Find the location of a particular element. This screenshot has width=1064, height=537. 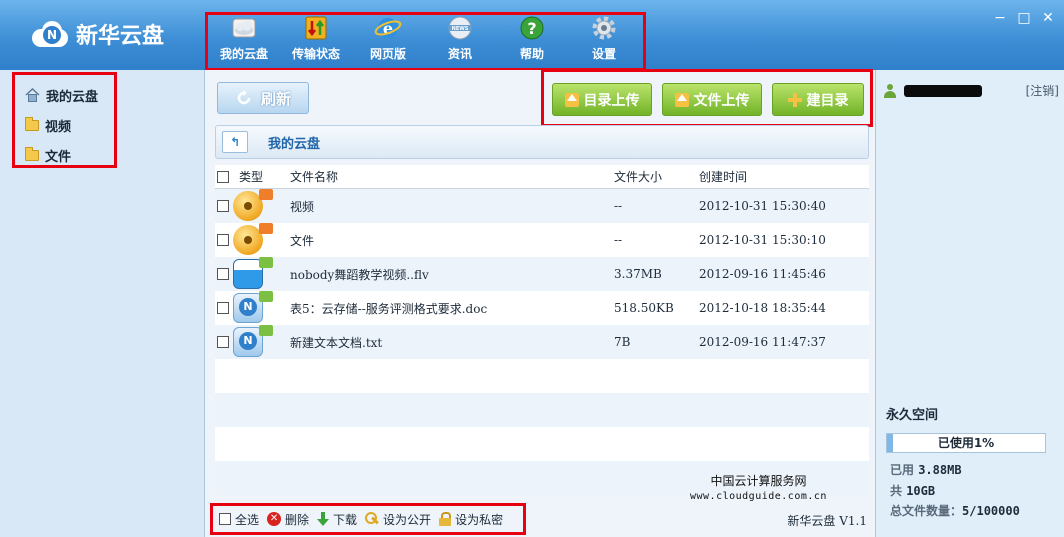

file-size: 3.37MB is located at coordinates (638, 274).